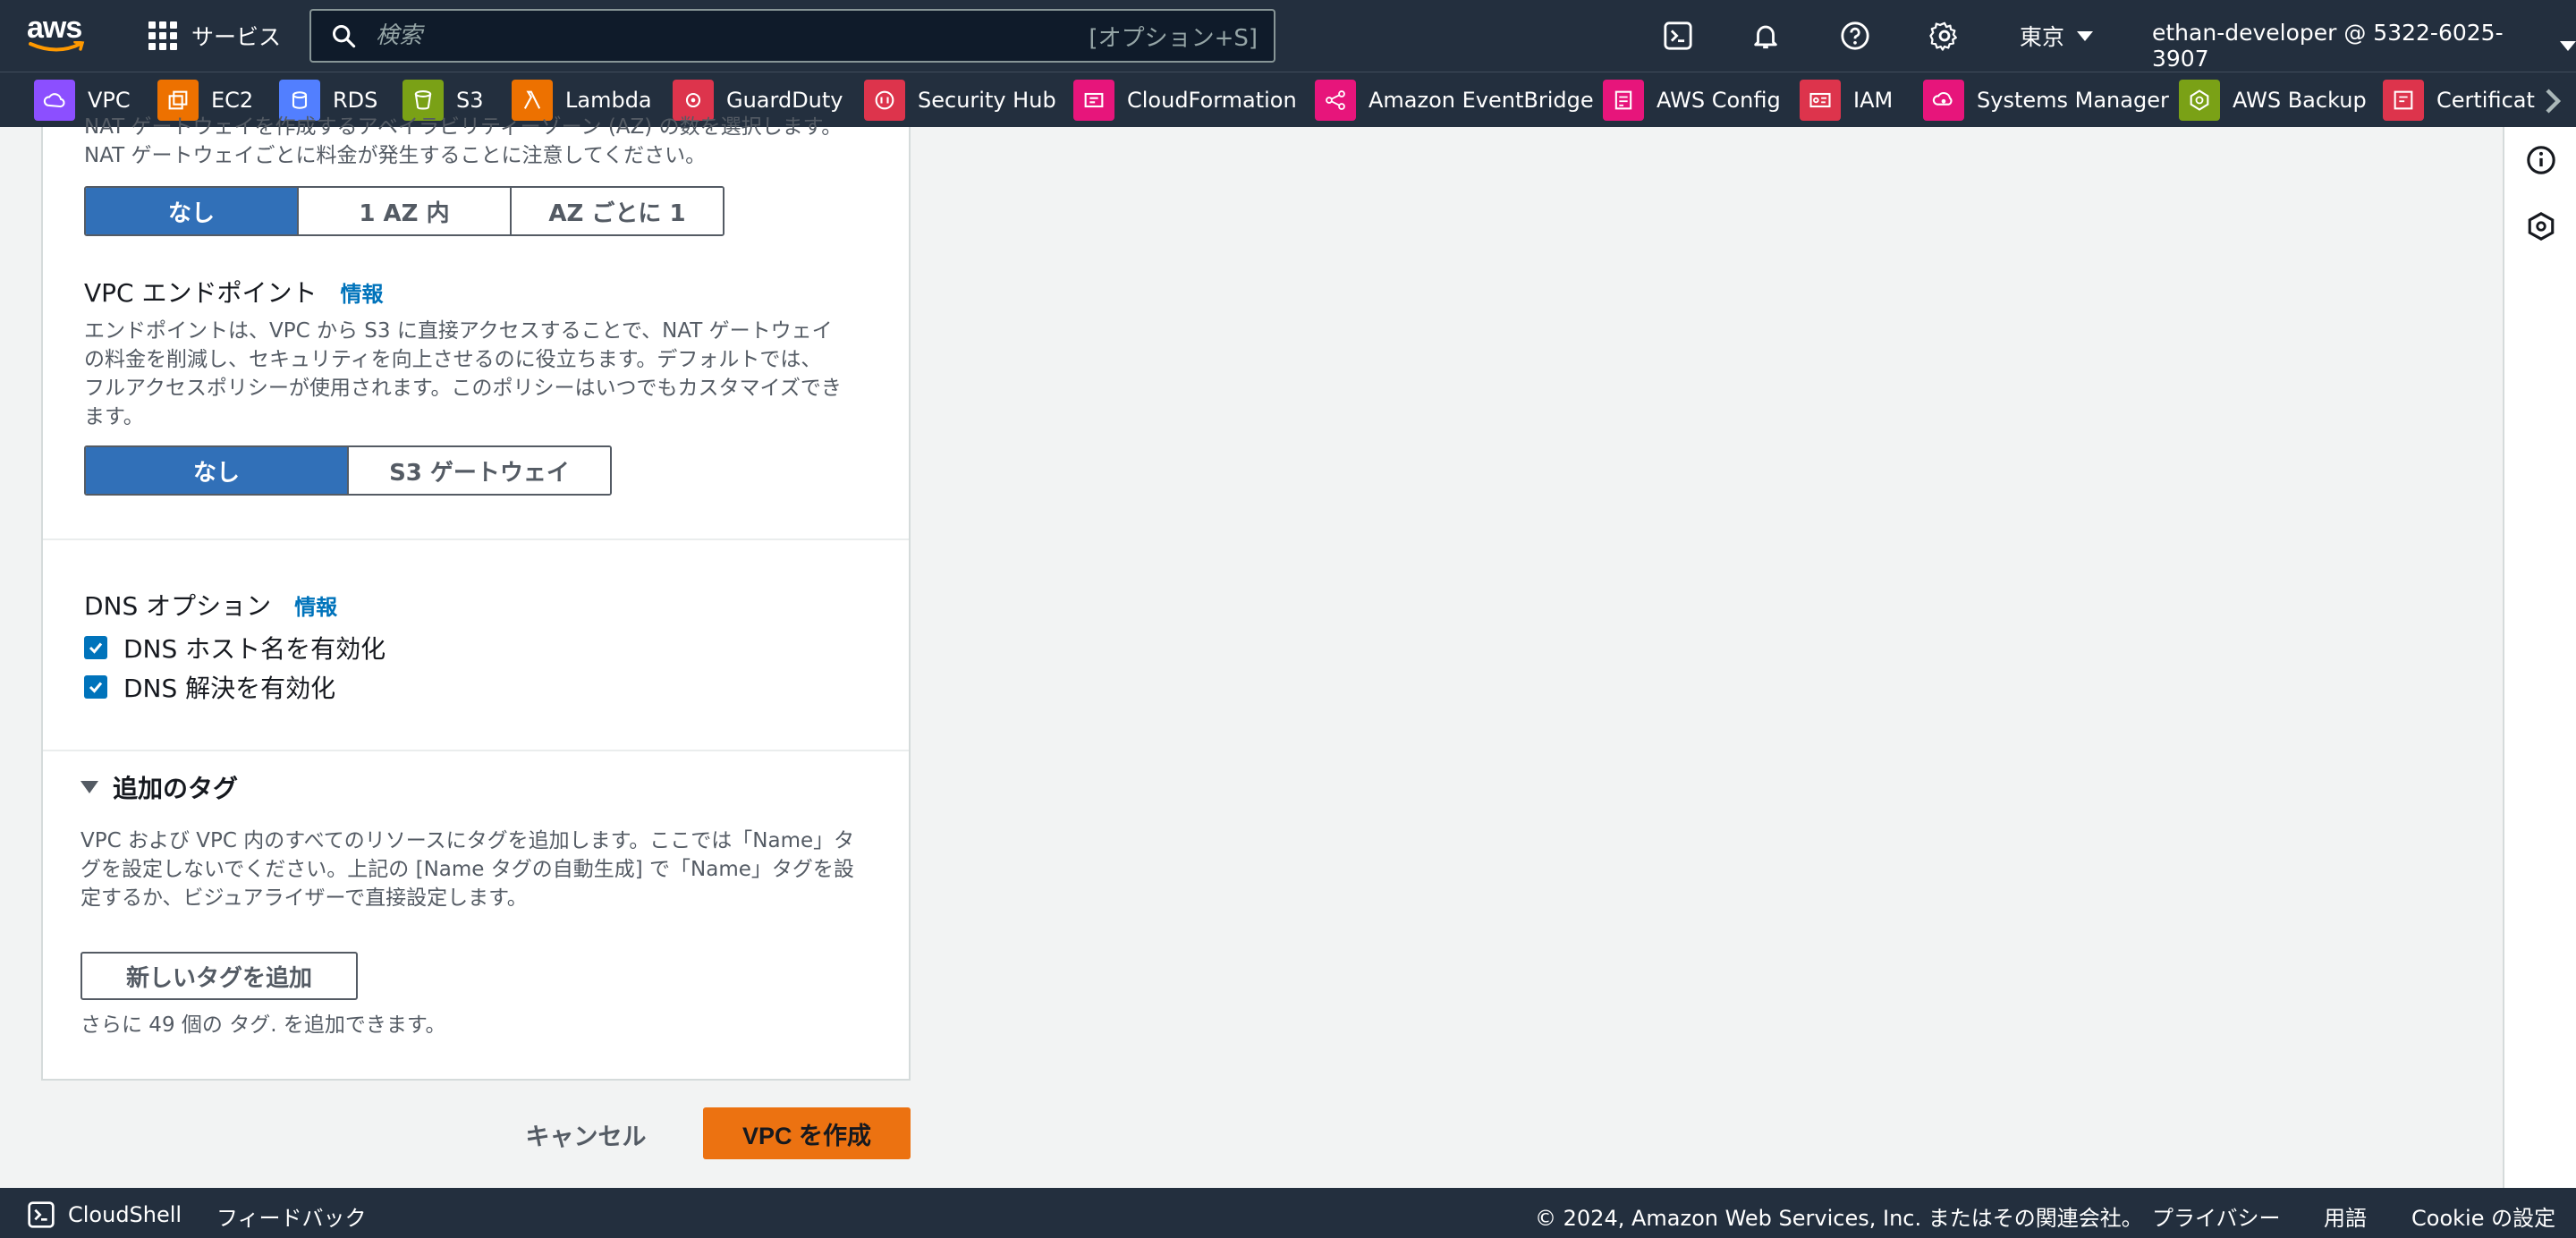 This screenshot has height=1238, width=2576. I want to click on vpc-endpoint-heading: VPC エンドポイント 情報, so click(234, 292).